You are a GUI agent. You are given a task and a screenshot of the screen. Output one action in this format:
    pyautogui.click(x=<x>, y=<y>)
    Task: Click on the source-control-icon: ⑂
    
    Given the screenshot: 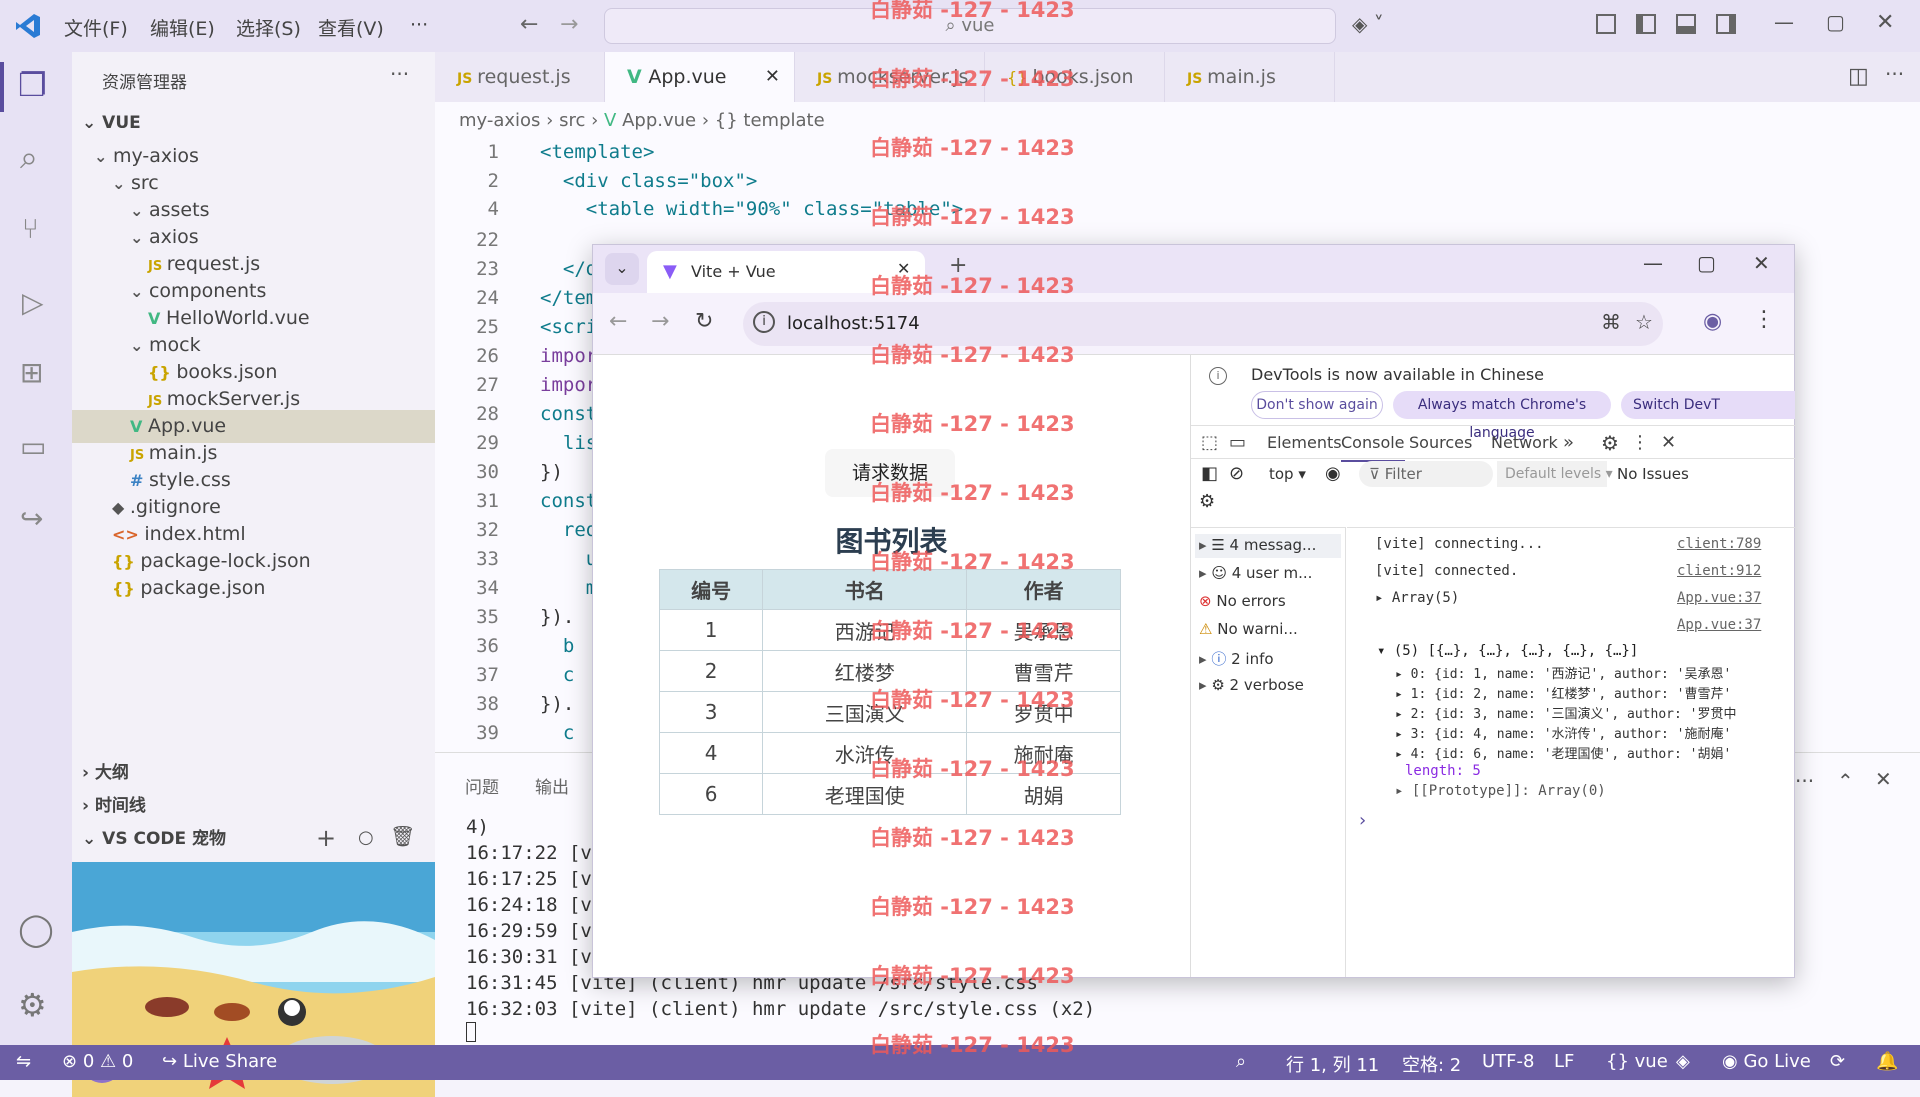 What is the action you would take?
    pyautogui.click(x=30, y=228)
    